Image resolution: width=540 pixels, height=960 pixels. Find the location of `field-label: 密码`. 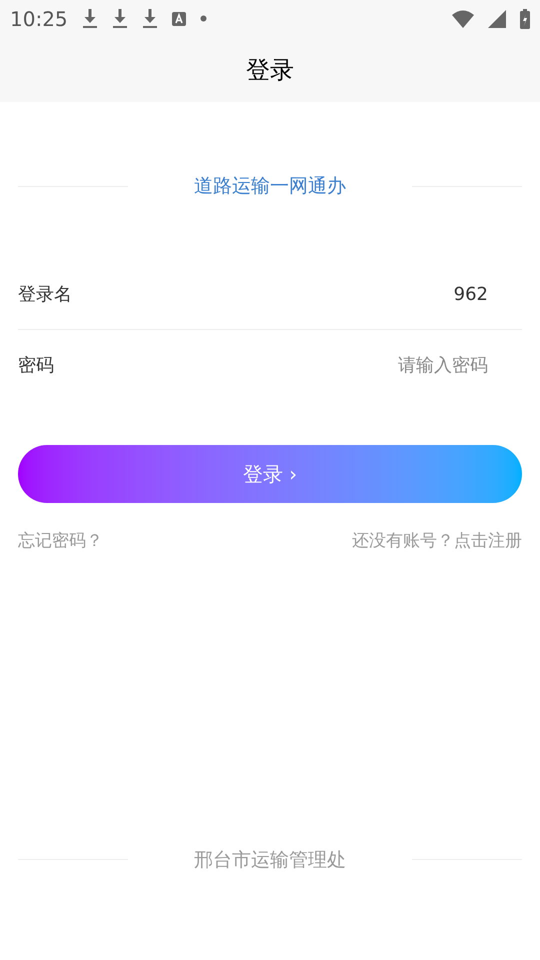

field-label: 密码 is located at coordinates (36, 366).